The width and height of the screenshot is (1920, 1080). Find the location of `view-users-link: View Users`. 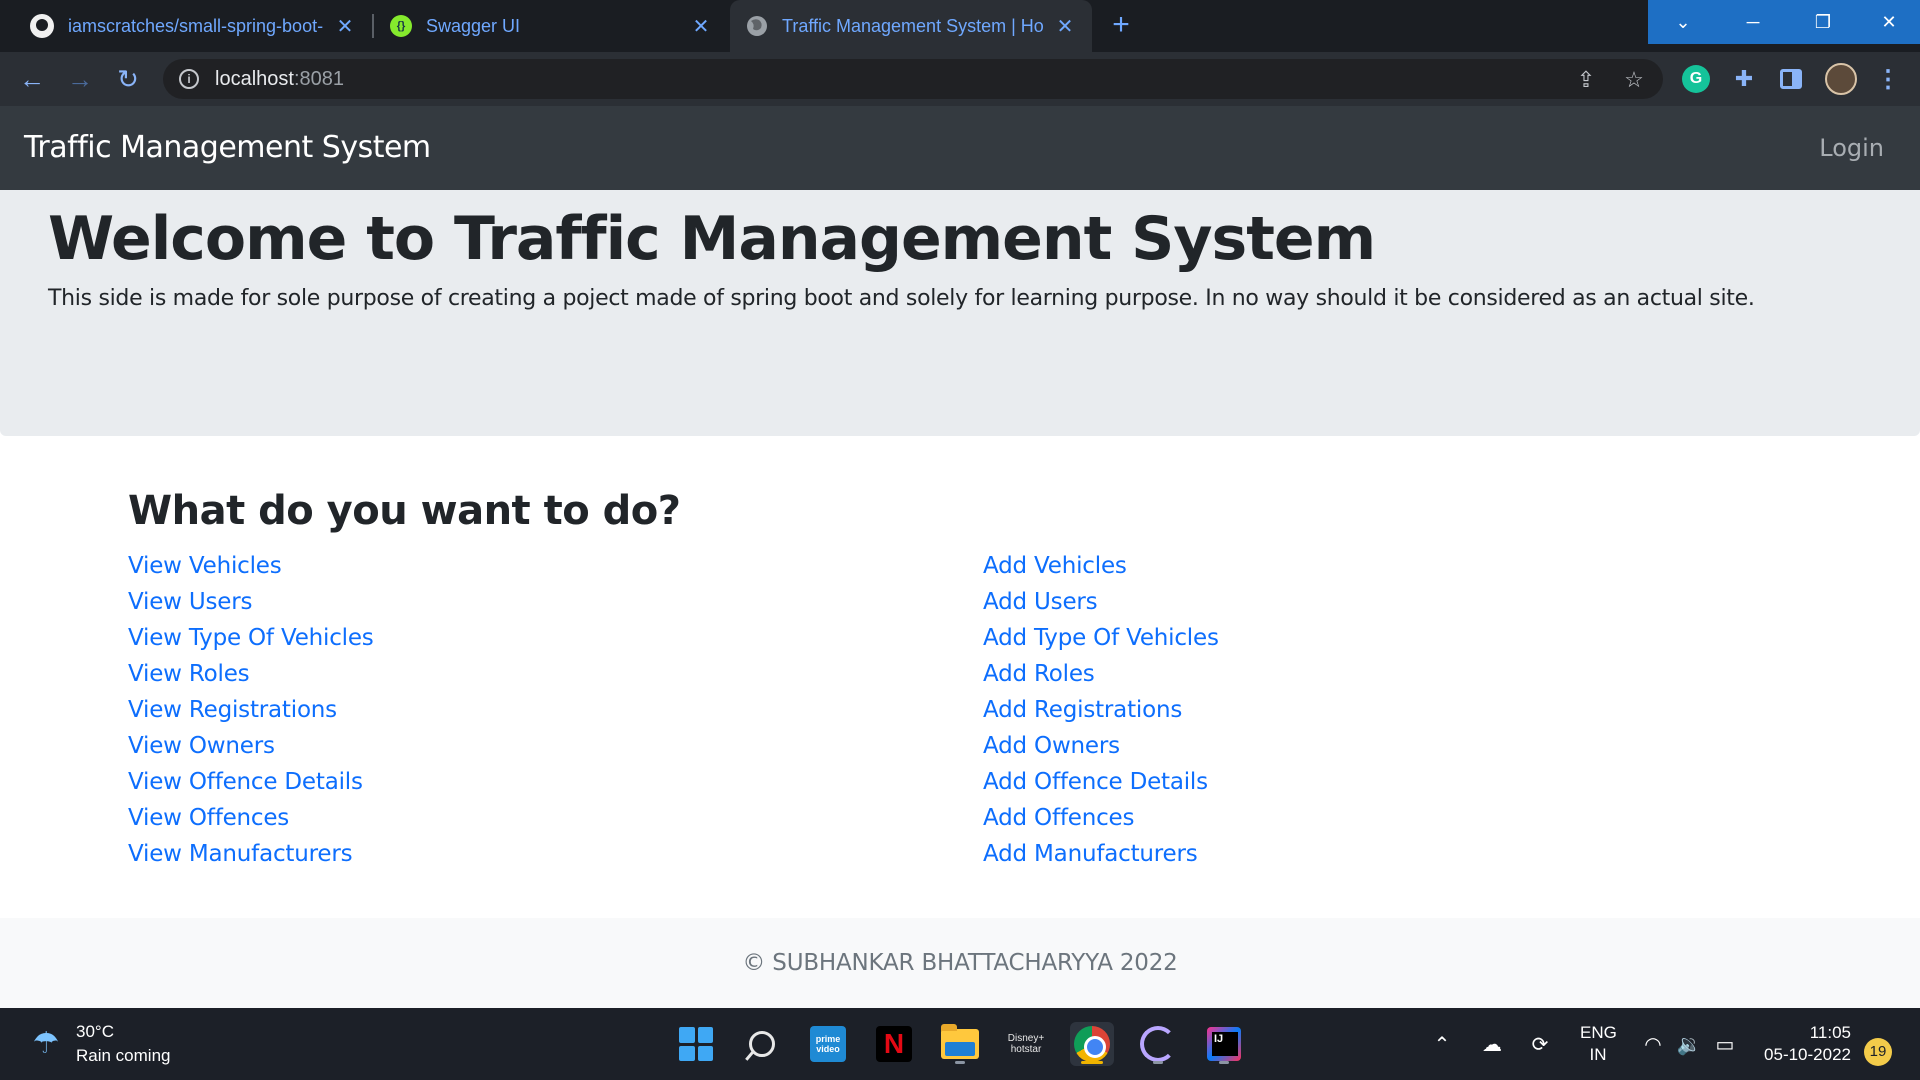

view-users-link: View Users is located at coordinates (190, 602).